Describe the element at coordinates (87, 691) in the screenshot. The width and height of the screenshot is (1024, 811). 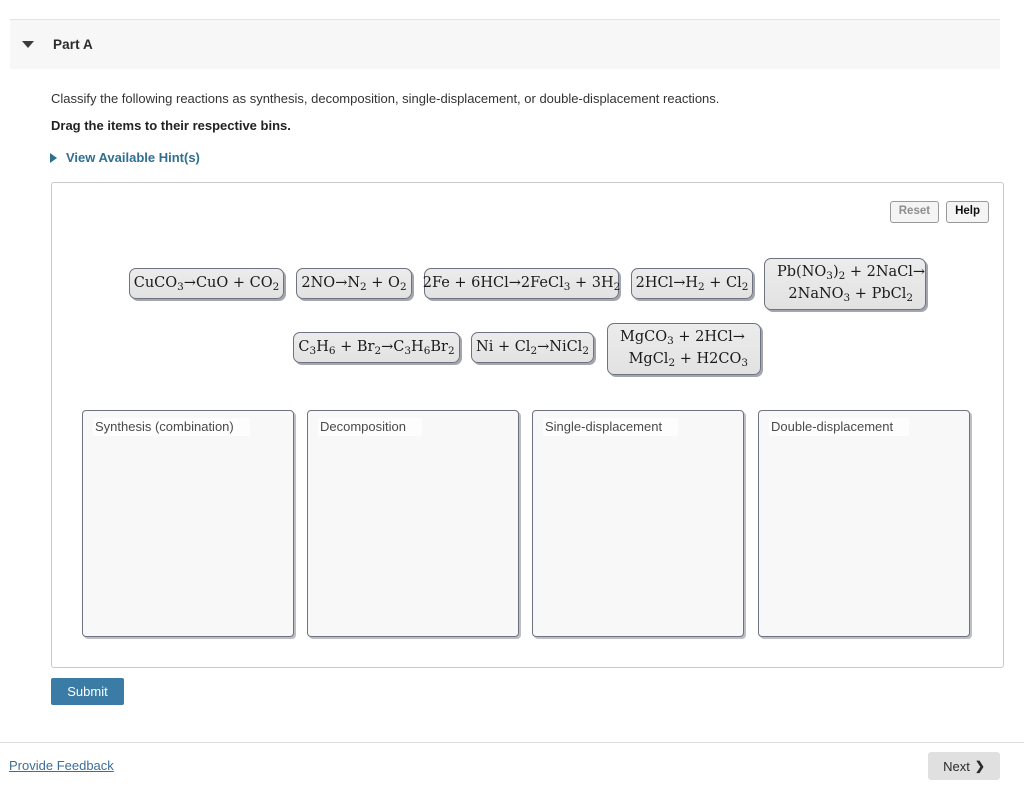
I see `submit-button: Submit` at that location.